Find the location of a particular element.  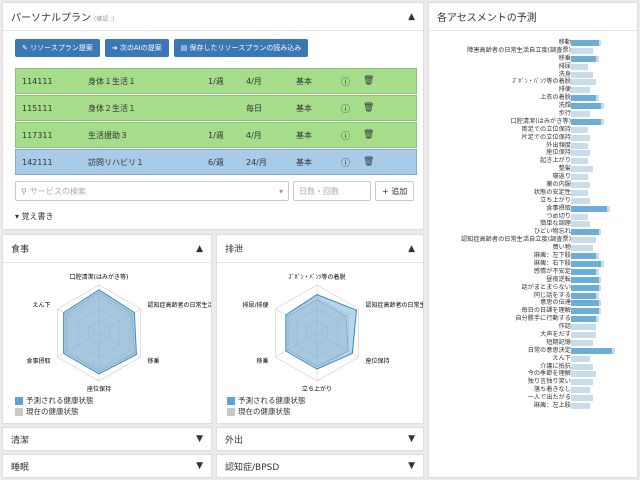

hygiene-header: 清潔 ▼ is located at coordinates (107, 439).